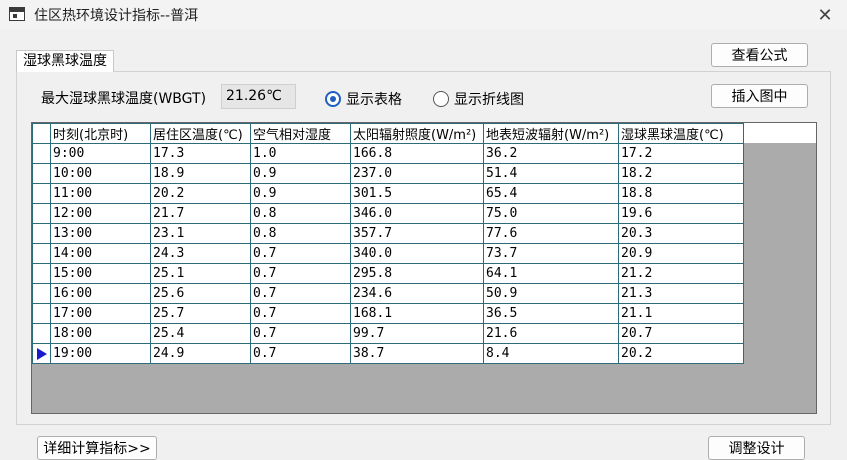 The height and width of the screenshot is (460, 847). I want to click on grid-cell: 20.9, so click(681, 253).